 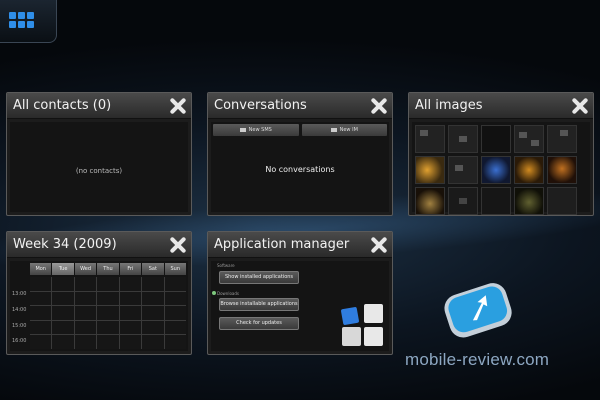 I want to click on card-header: Application manager, so click(x=300, y=245).